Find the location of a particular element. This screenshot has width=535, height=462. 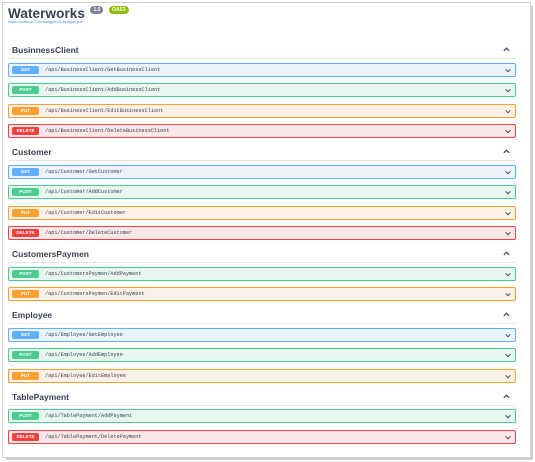

operation-path: /api/BusinessClient/DeleteBusinessClient is located at coordinates (107, 131).